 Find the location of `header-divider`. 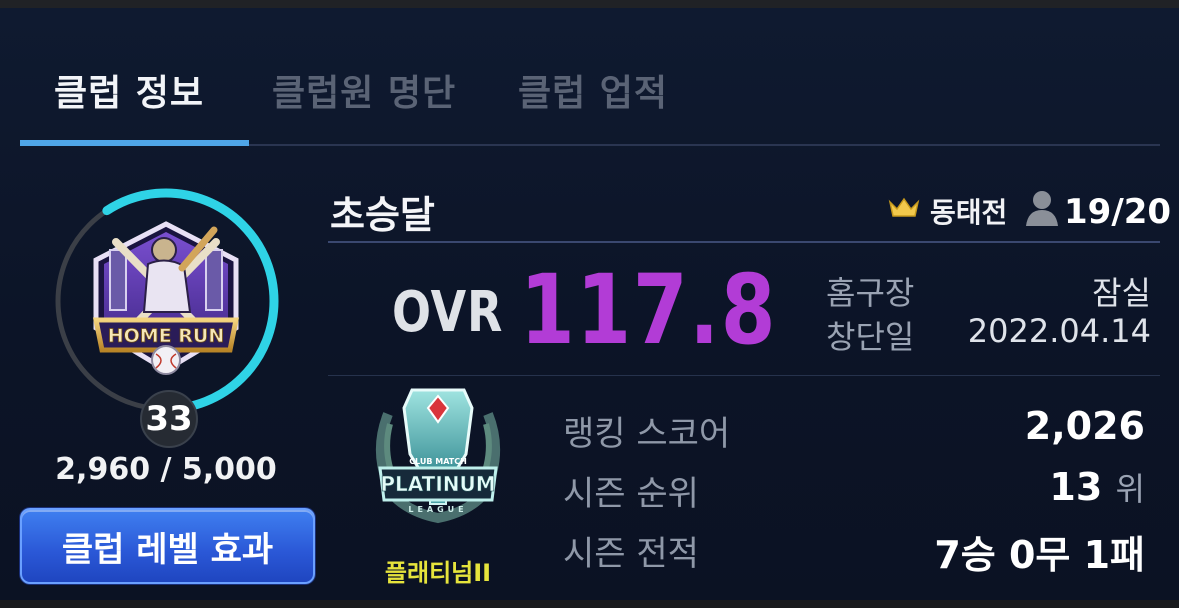

header-divider is located at coordinates (744, 242).